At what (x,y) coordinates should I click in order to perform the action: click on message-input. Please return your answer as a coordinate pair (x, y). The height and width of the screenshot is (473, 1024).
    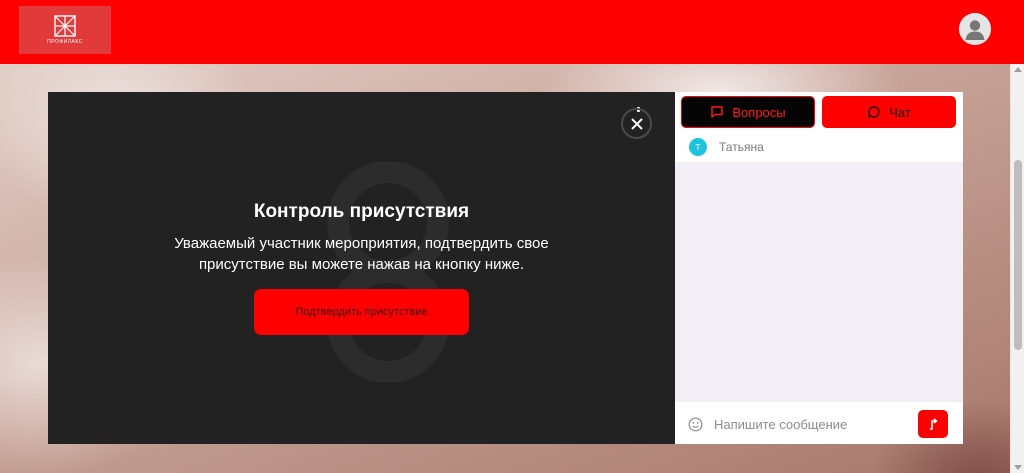
    Looking at the image, I should click on (809, 424).